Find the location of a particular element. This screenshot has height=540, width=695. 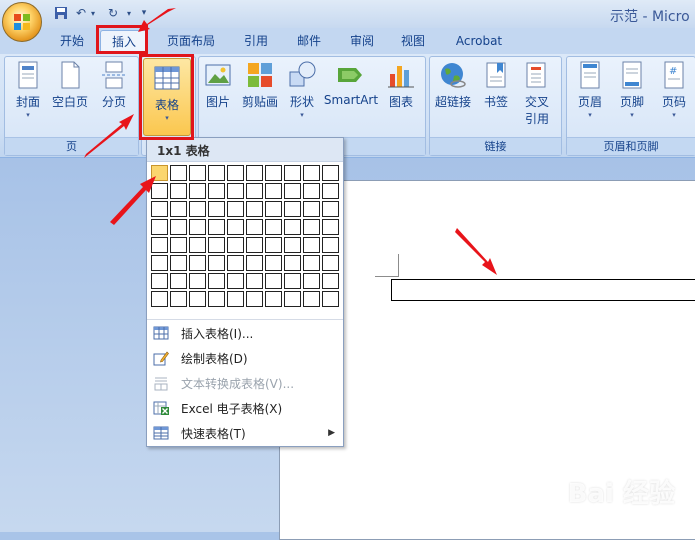

tab-acrobat: Acrobat is located at coordinates (479, 41).